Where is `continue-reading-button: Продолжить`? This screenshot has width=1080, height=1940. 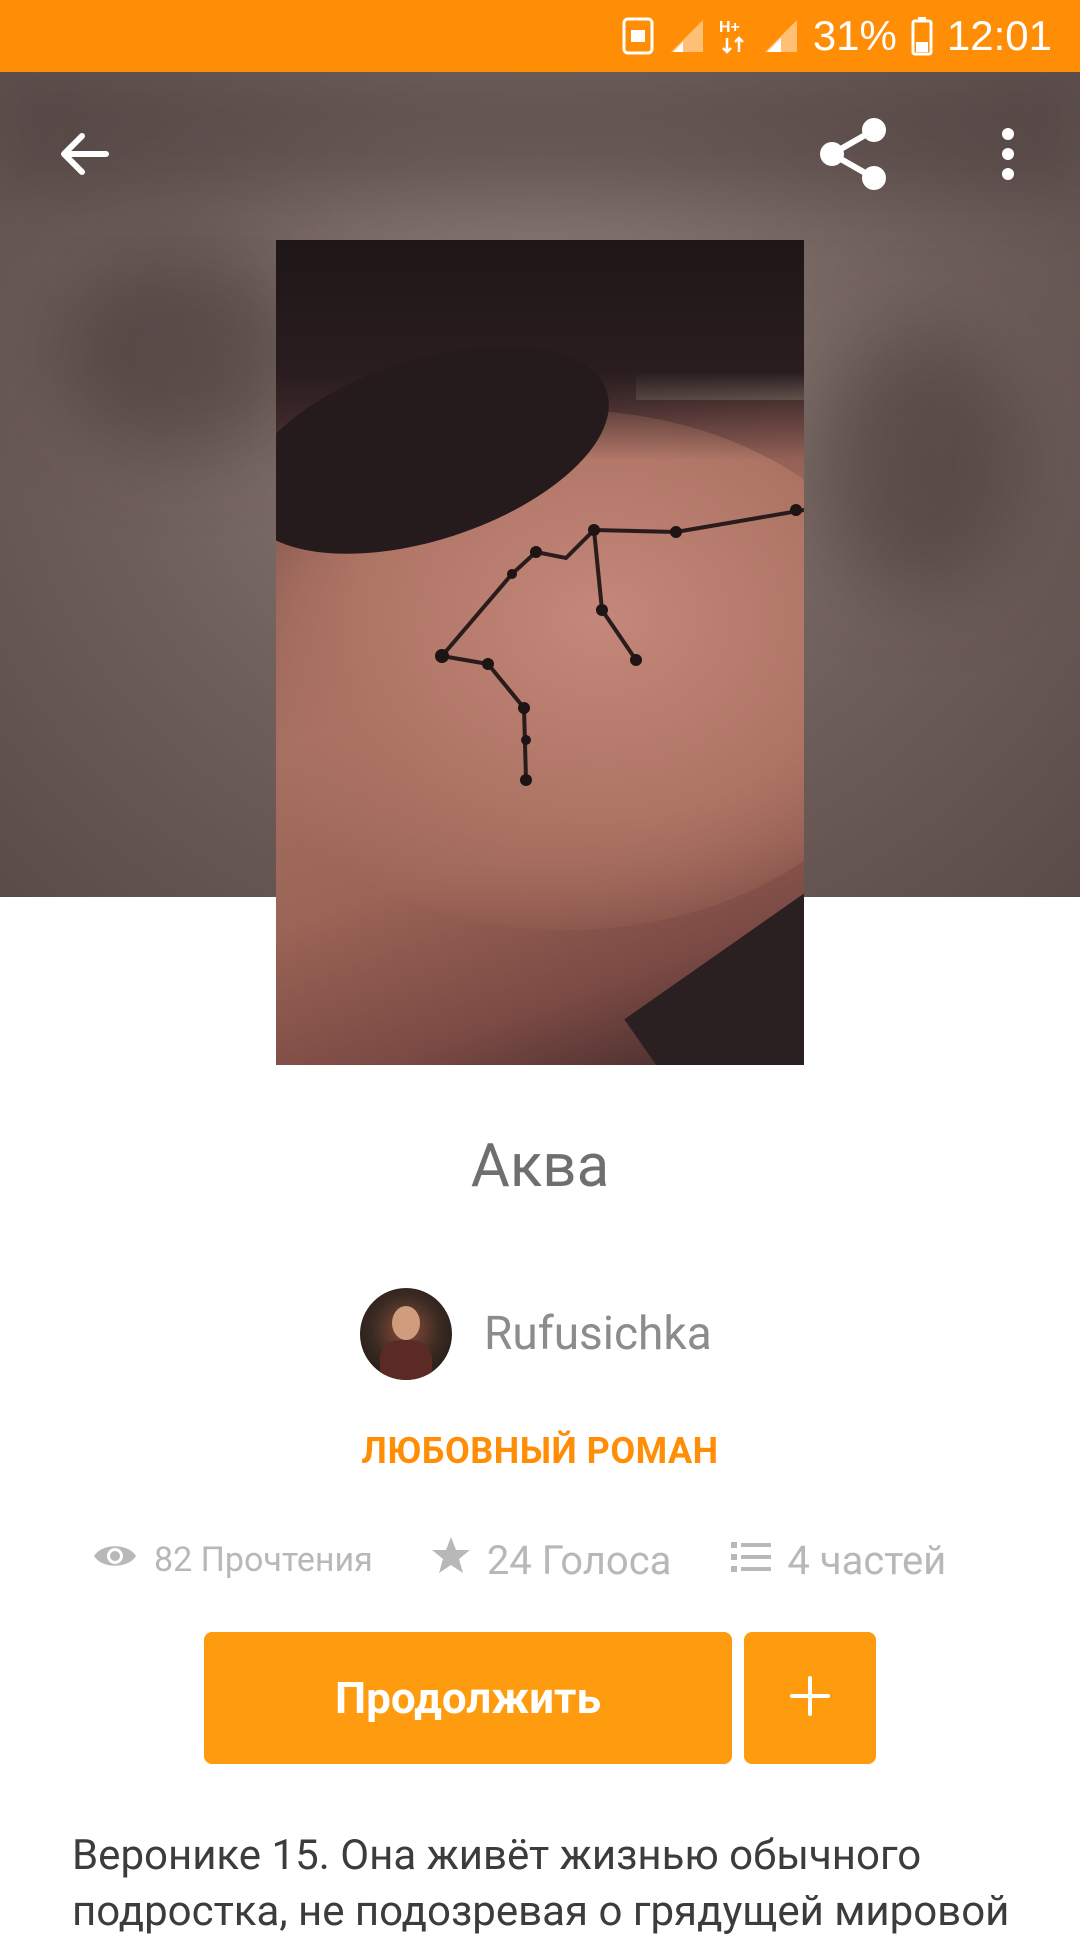 continue-reading-button: Продолжить is located at coordinates (468, 1698).